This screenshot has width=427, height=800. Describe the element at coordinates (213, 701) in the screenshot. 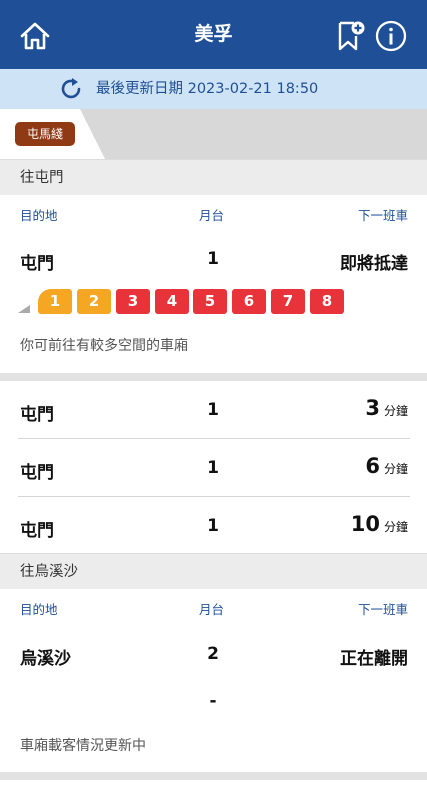

I see `car-occupancy-placeholder: -` at that location.